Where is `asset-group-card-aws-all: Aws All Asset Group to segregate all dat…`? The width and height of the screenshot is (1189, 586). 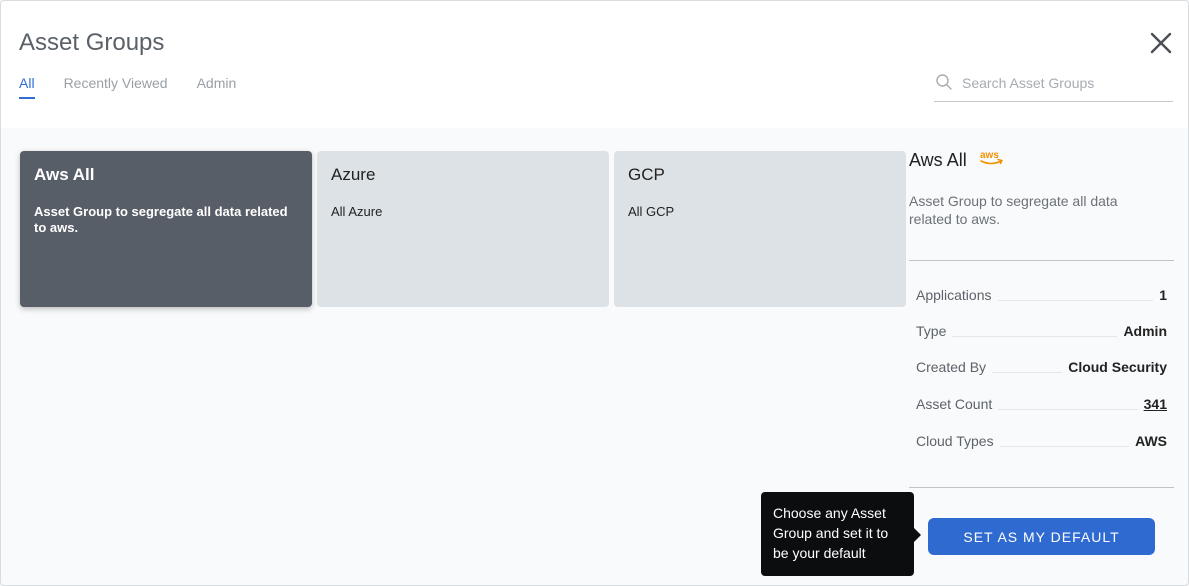 asset-group-card-aws-all: Aws All Asset Group to segregate all dat… is located at coordinates (166, 229).